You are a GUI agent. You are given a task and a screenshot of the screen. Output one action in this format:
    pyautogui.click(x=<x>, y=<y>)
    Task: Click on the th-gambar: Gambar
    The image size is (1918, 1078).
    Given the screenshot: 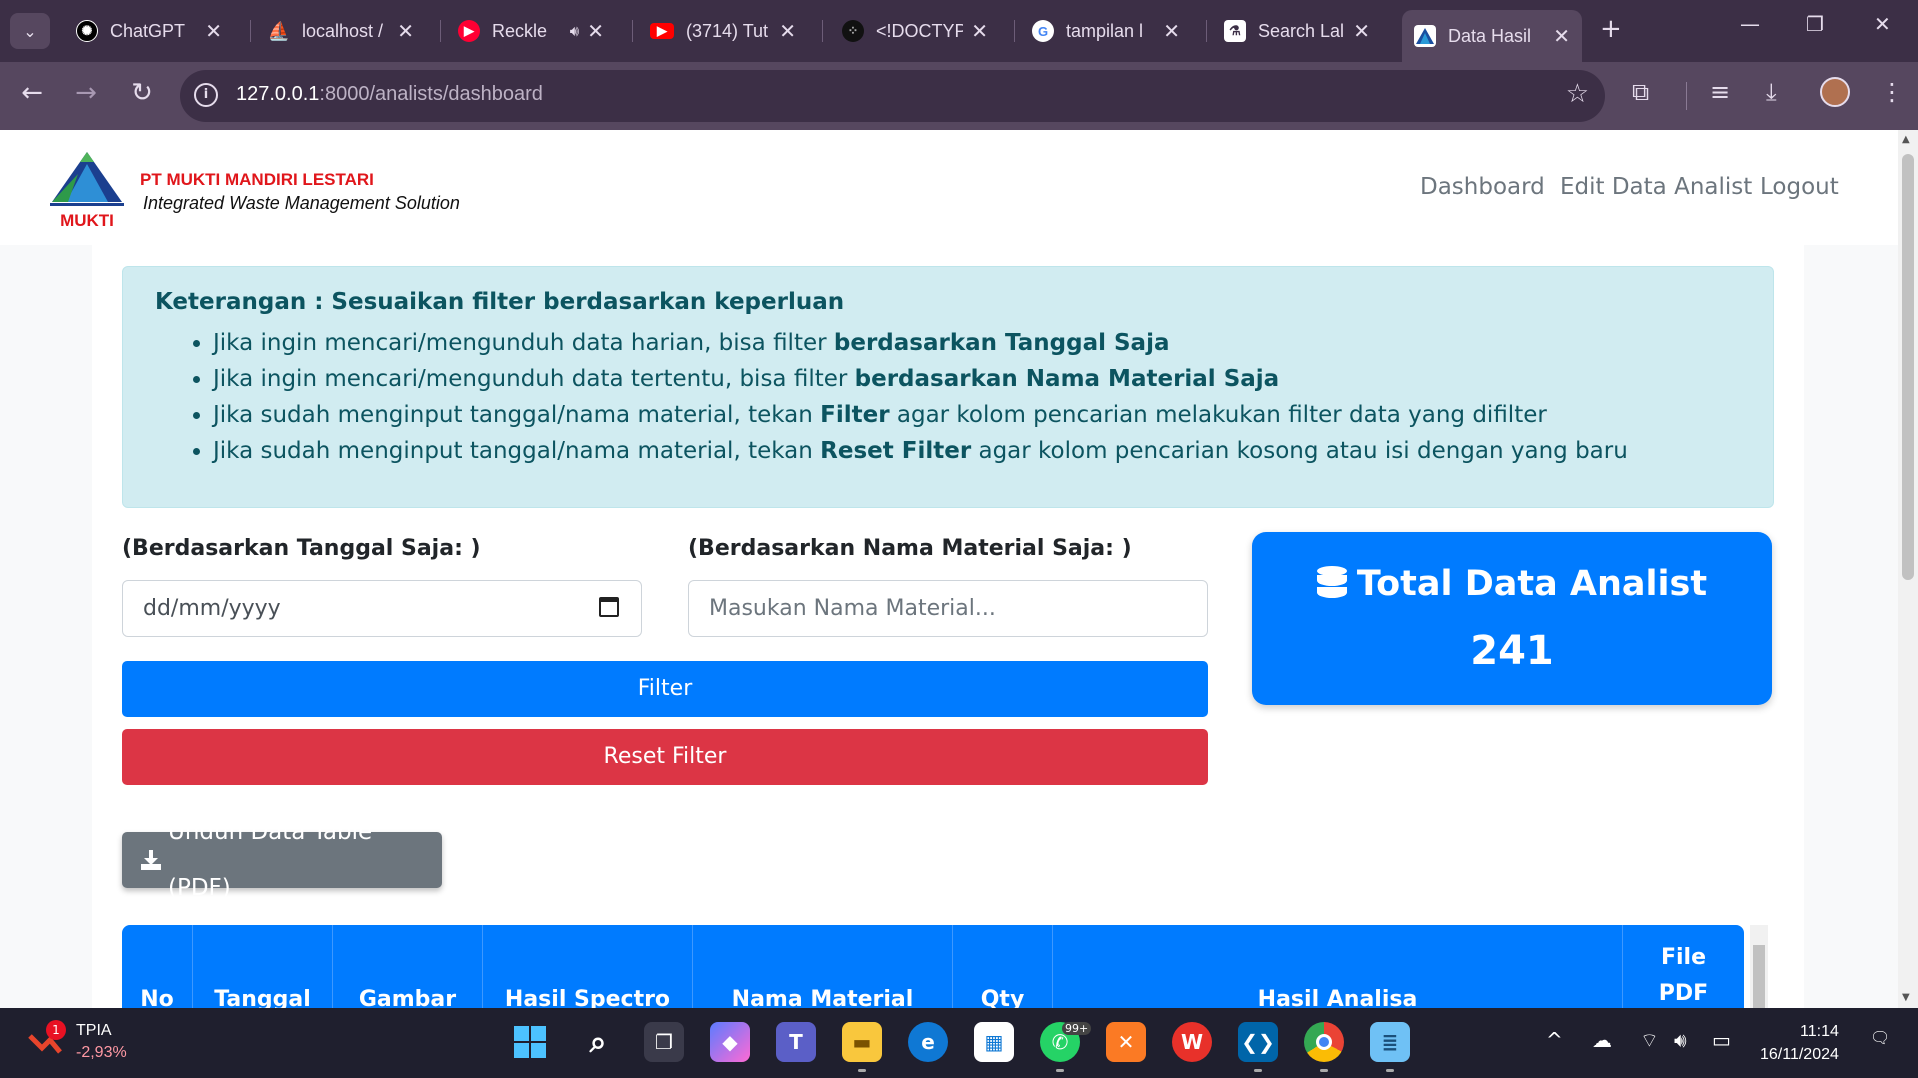 What is the action you would take?
    pyautogui.click(x=408, y=966)
    